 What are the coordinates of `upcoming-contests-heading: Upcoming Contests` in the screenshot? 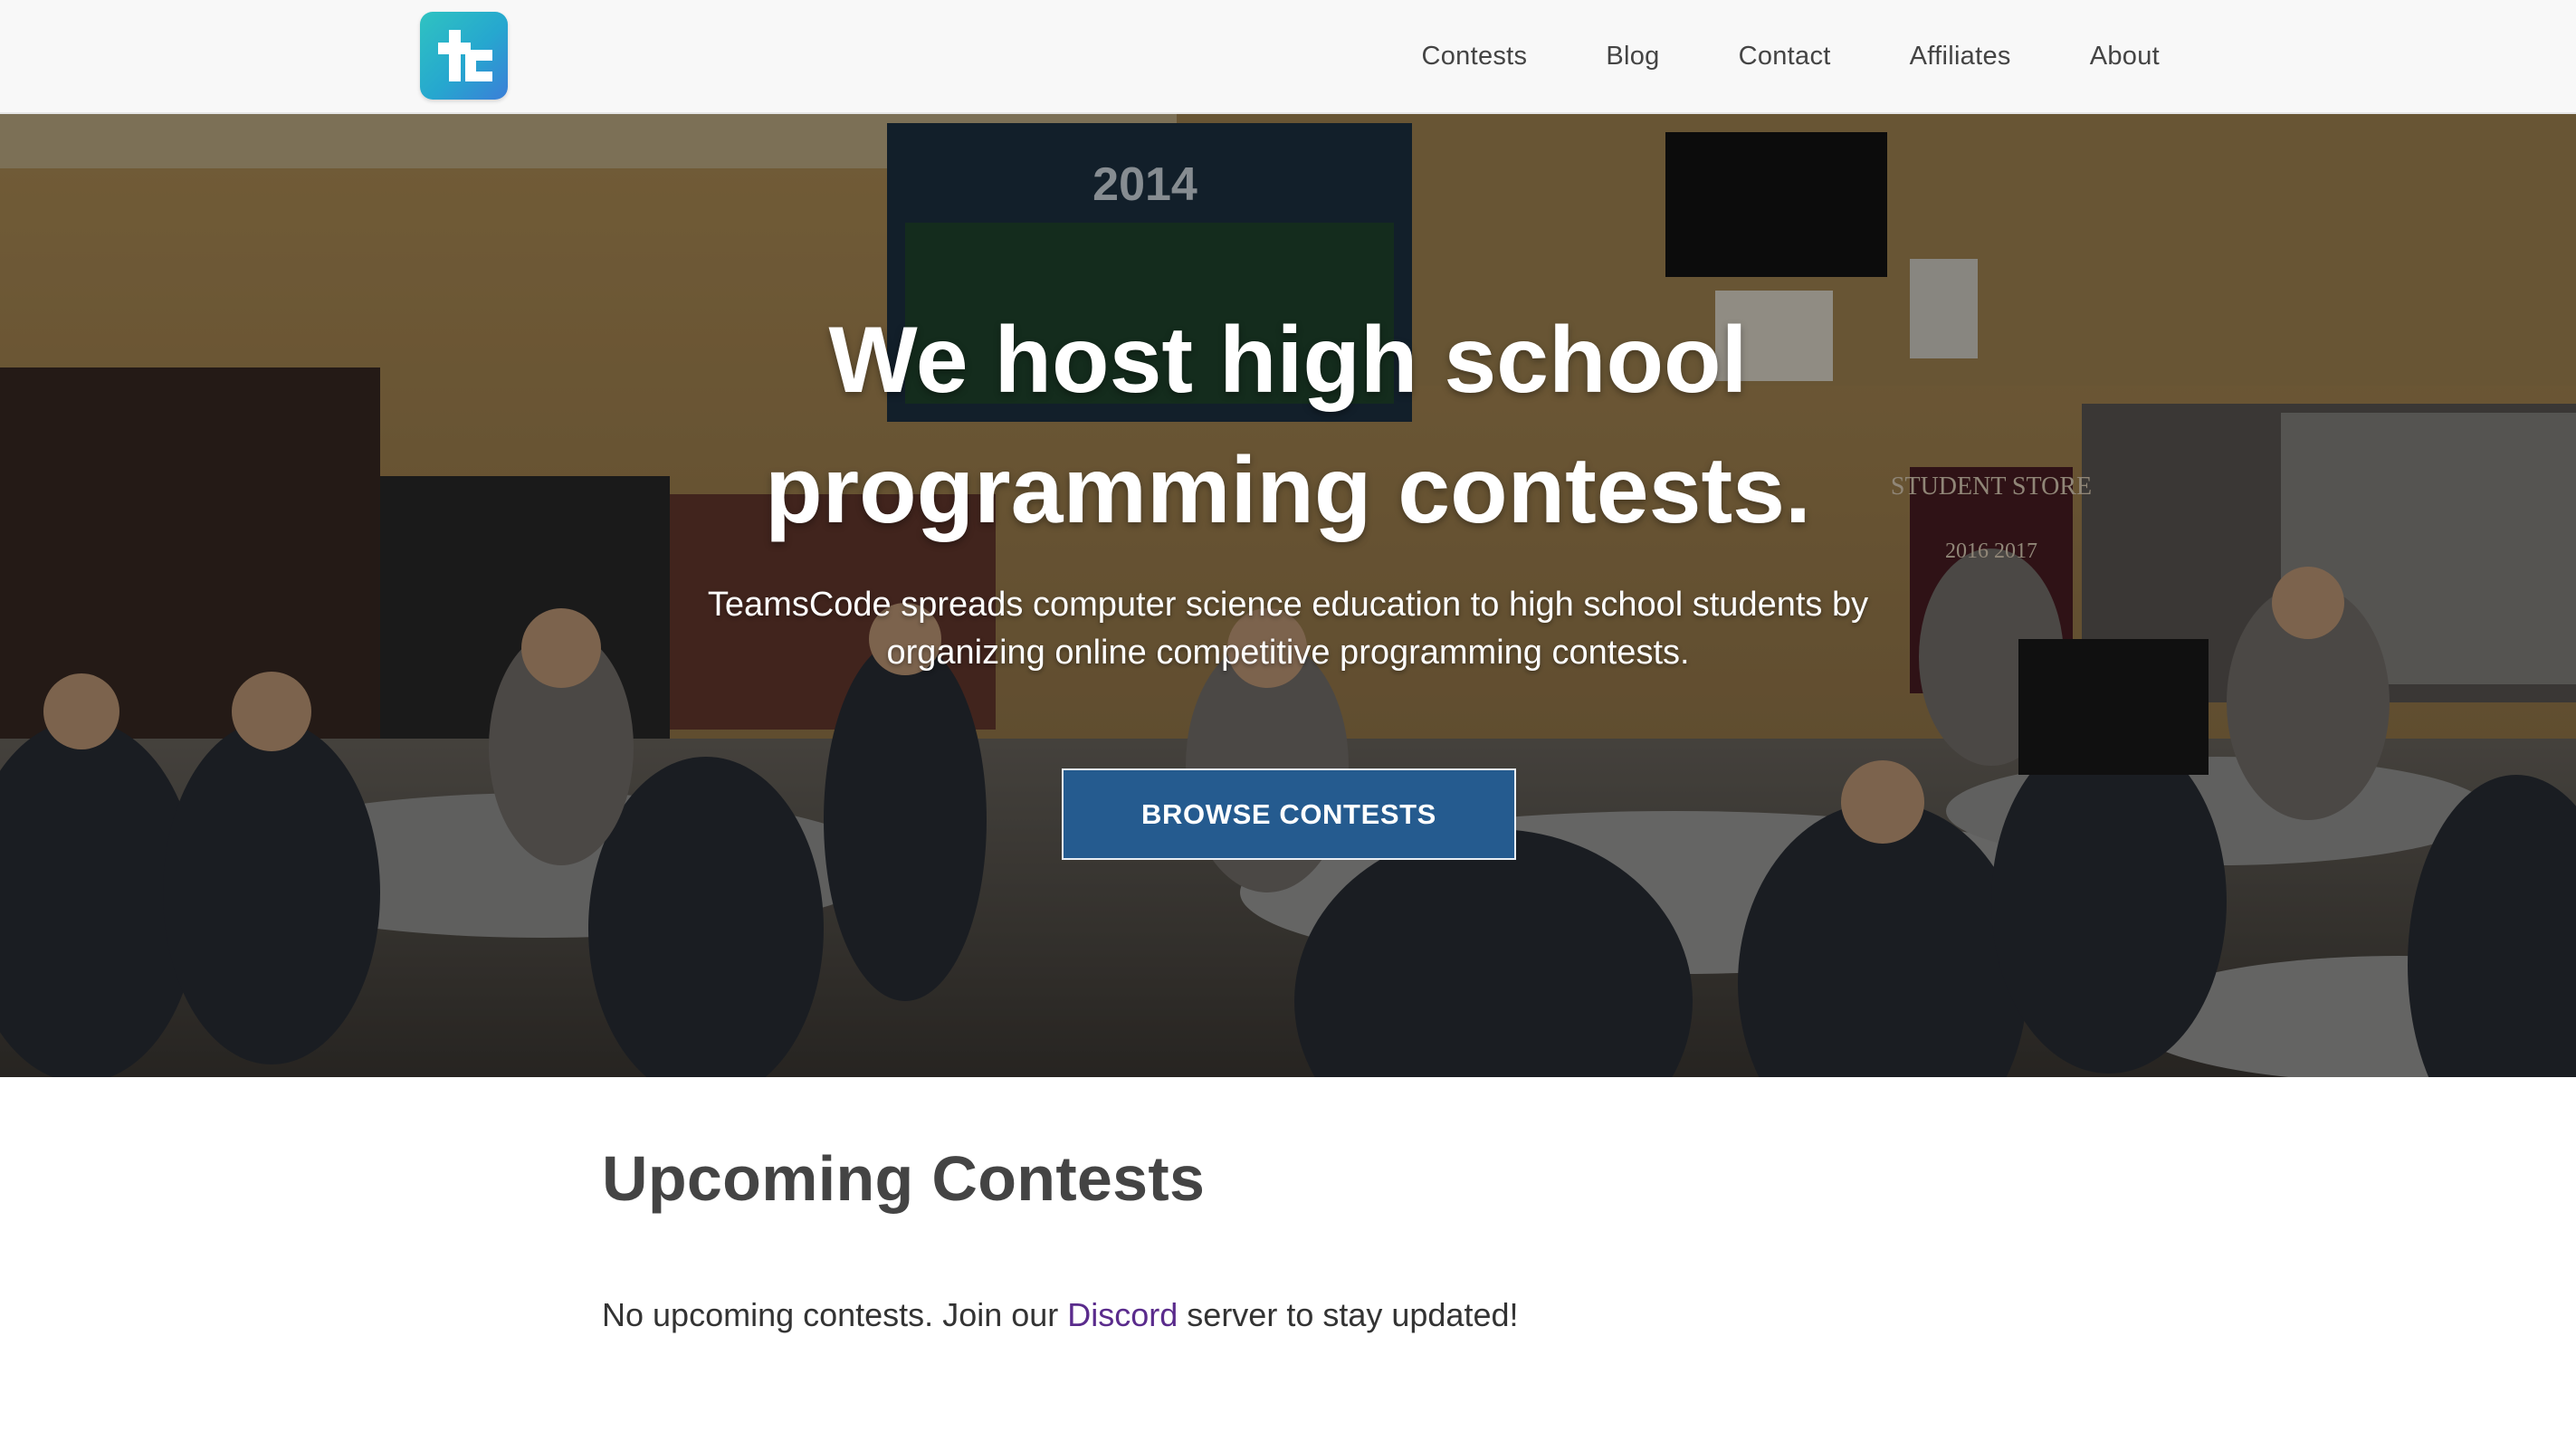 It's located at (904, 1178).